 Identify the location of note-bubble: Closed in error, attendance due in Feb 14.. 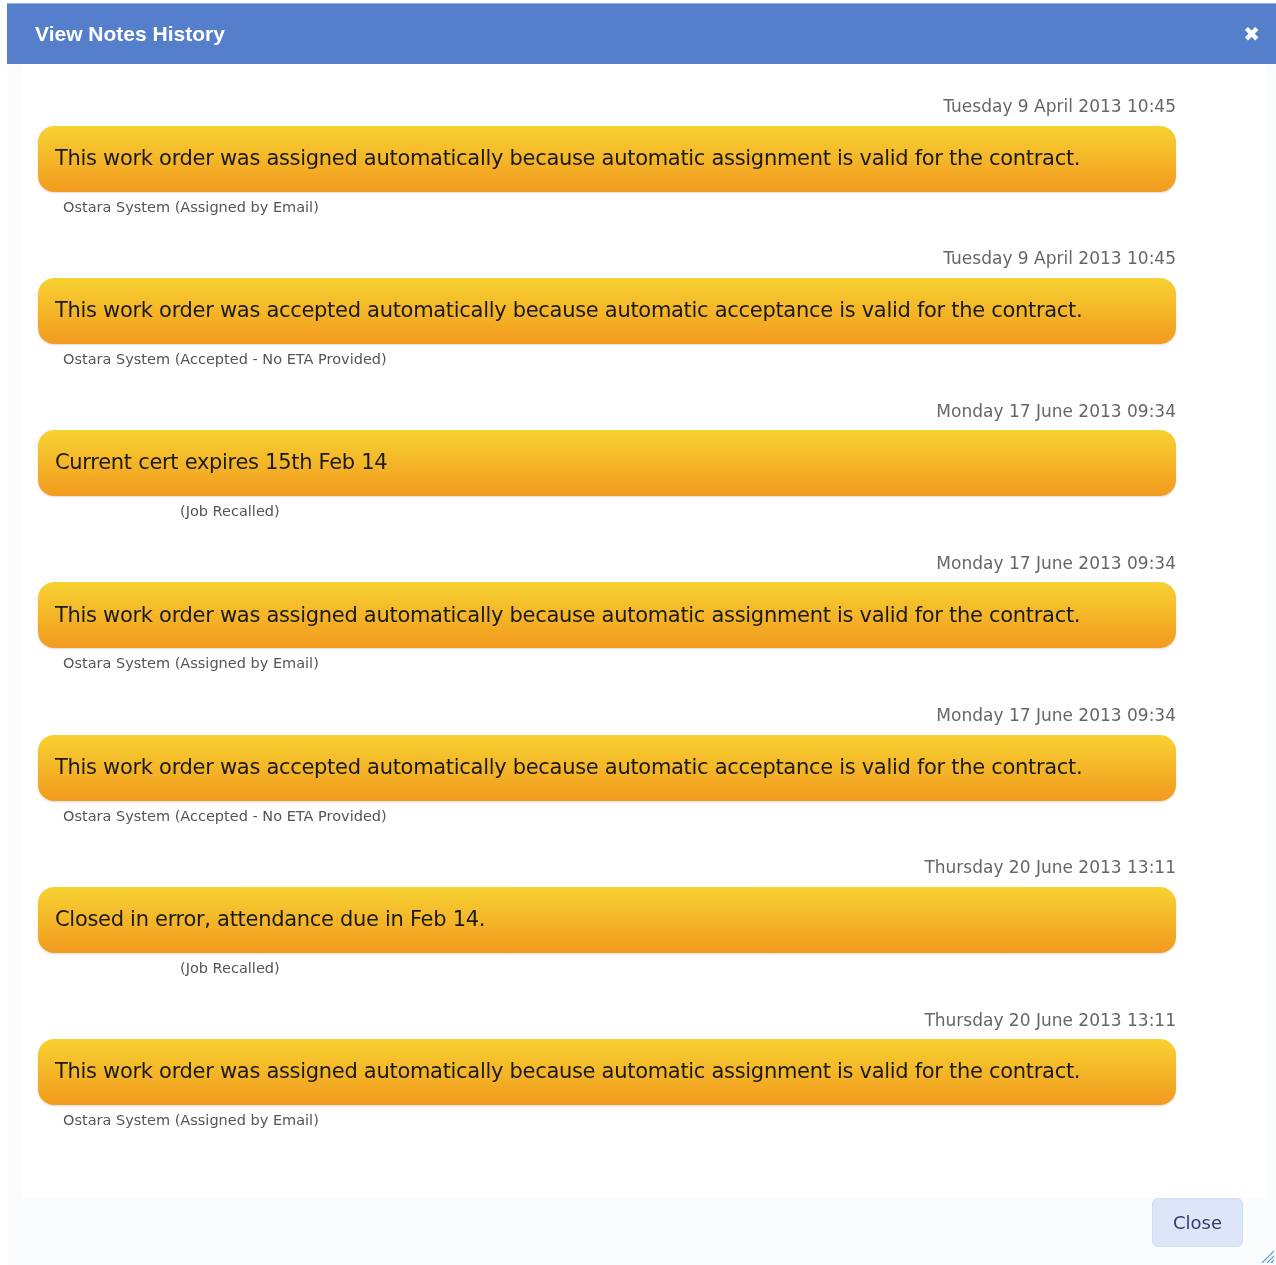
(607, 919).